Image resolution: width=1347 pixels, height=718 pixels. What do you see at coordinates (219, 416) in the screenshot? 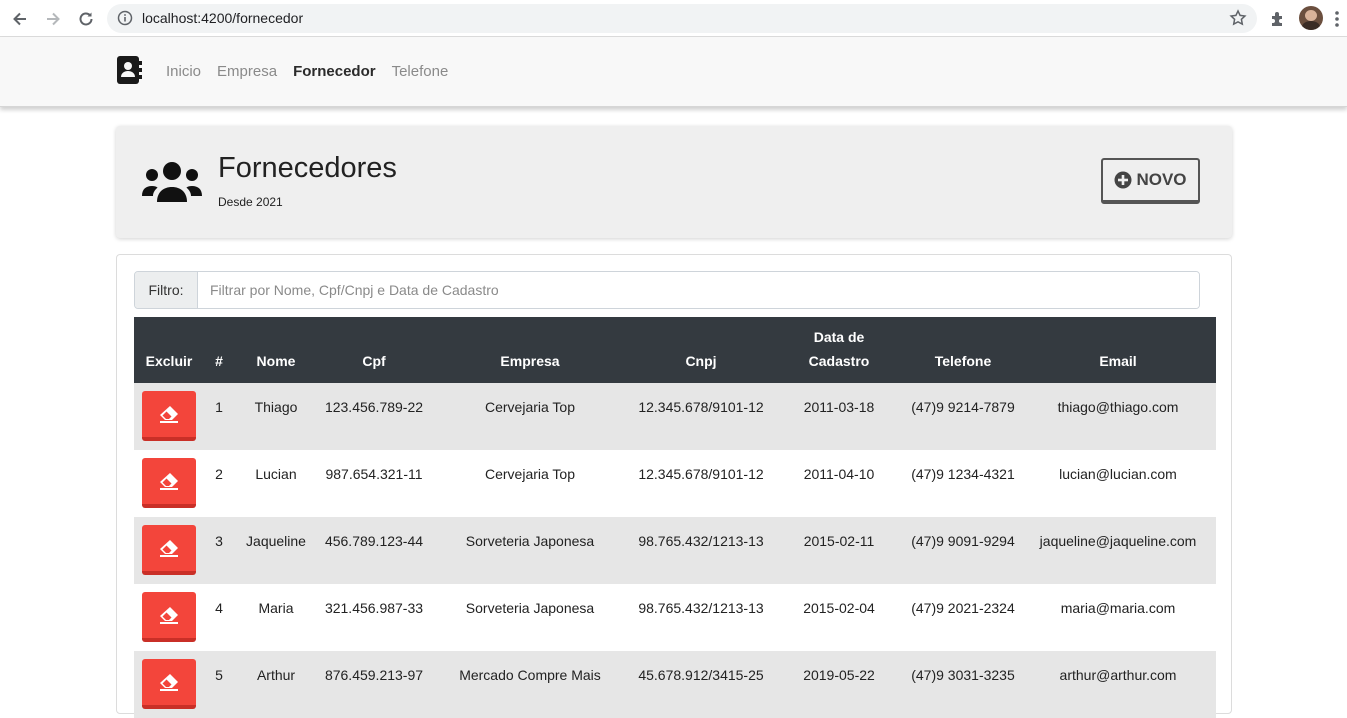
I see `cell-num: 1` at bounding box center [219, 416].